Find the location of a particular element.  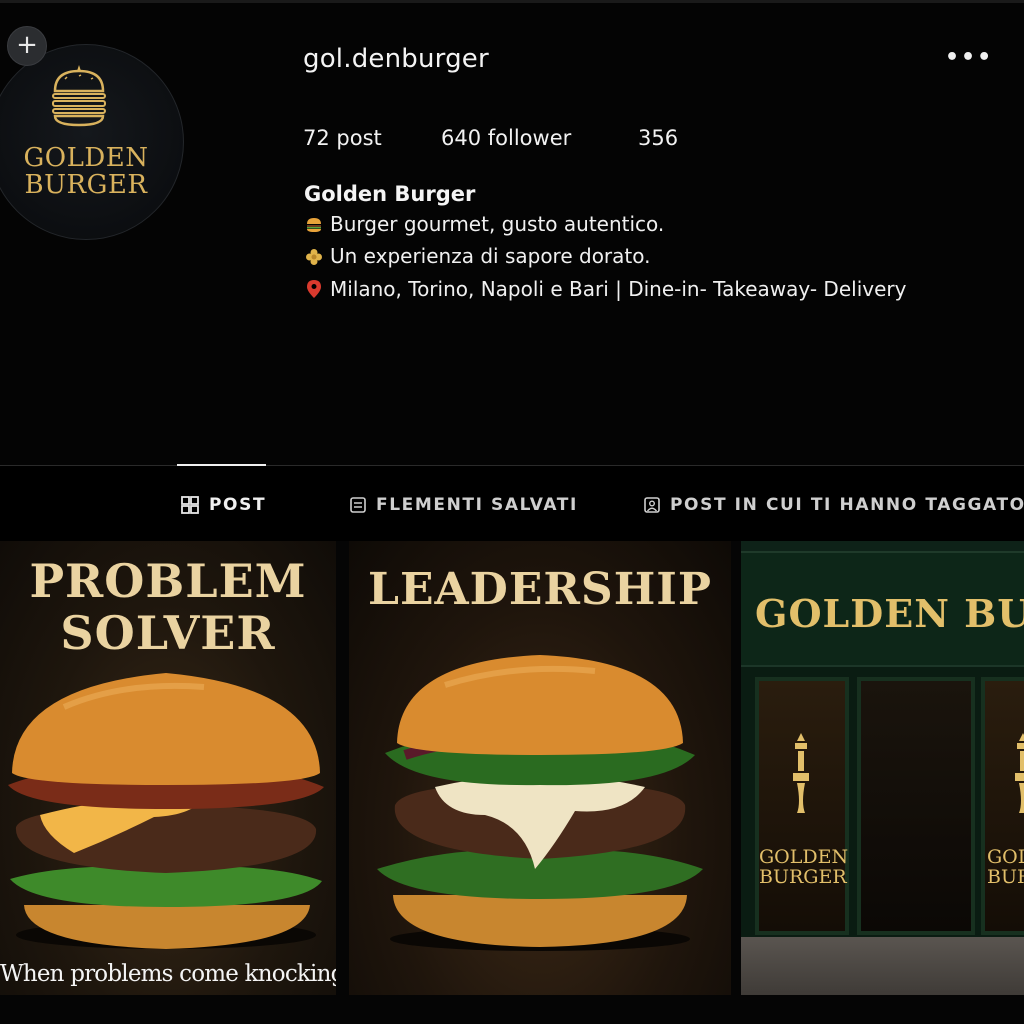

burger-emoji-icon is located at coordinates (314, 225).